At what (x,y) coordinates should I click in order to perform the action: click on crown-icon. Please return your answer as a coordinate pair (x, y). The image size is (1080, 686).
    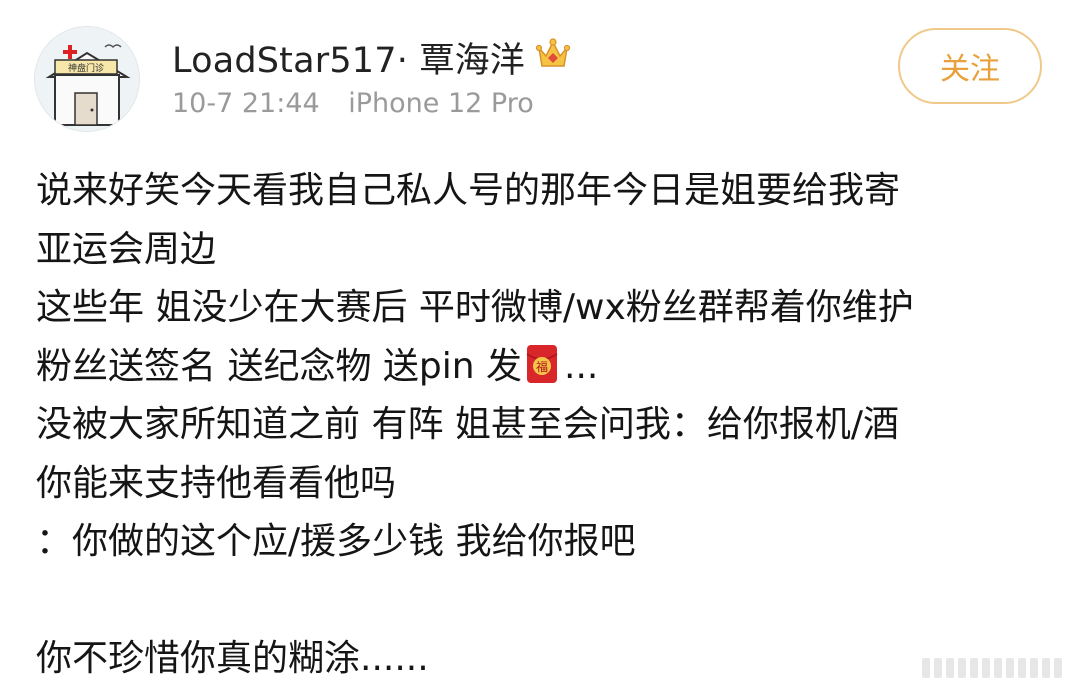
    Looking at the image, I should click on (553, 57).